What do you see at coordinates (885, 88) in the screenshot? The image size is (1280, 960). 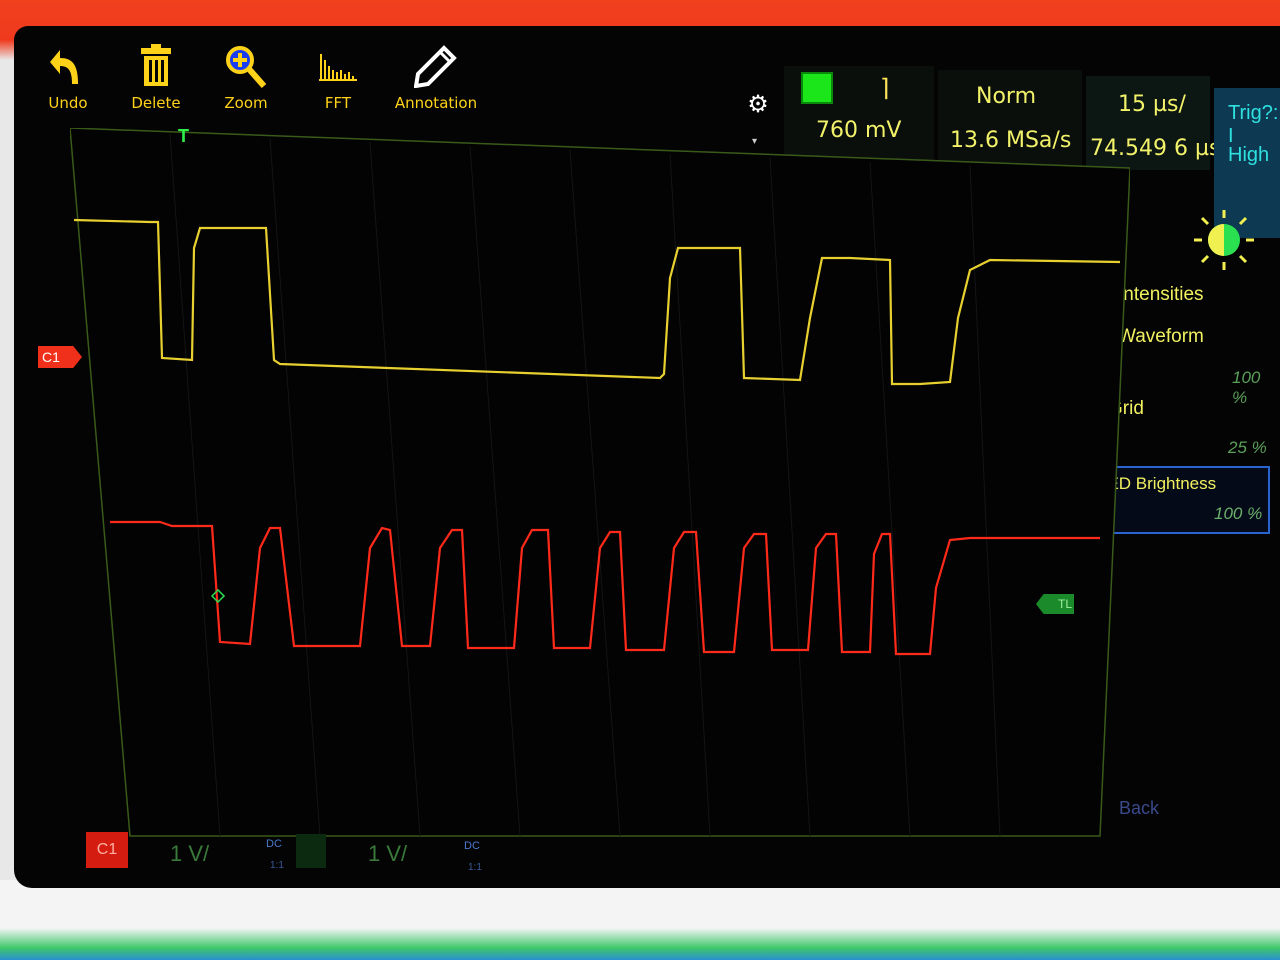 I see `falling-edge-icon: ⌉` at bounding box center [885, 88].